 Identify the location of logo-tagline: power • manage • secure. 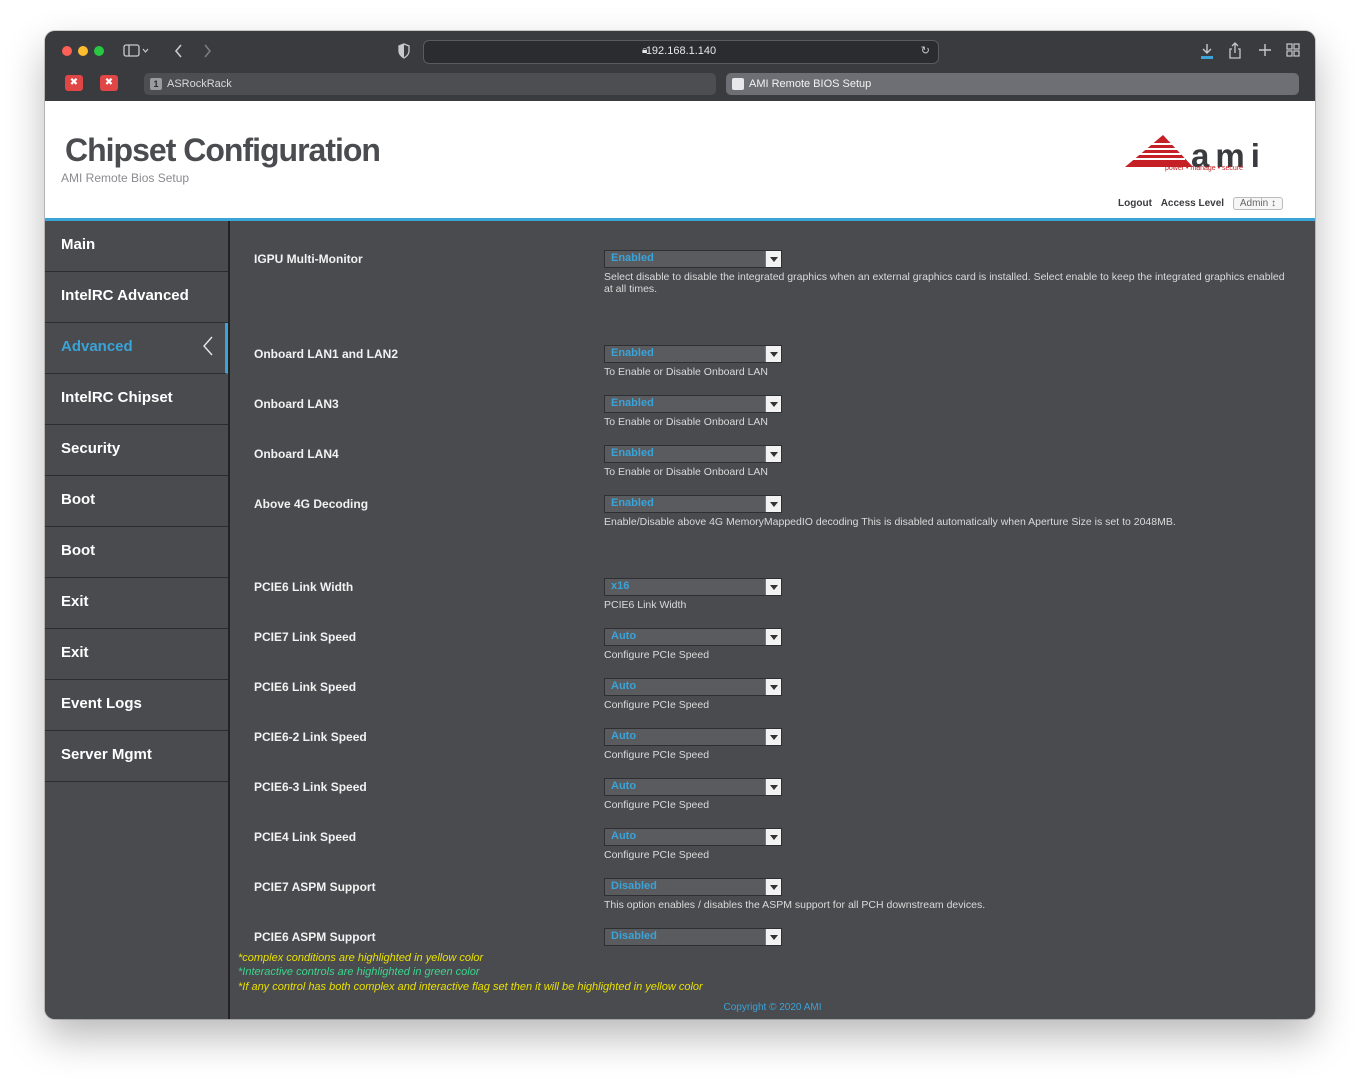
(1204, 168).